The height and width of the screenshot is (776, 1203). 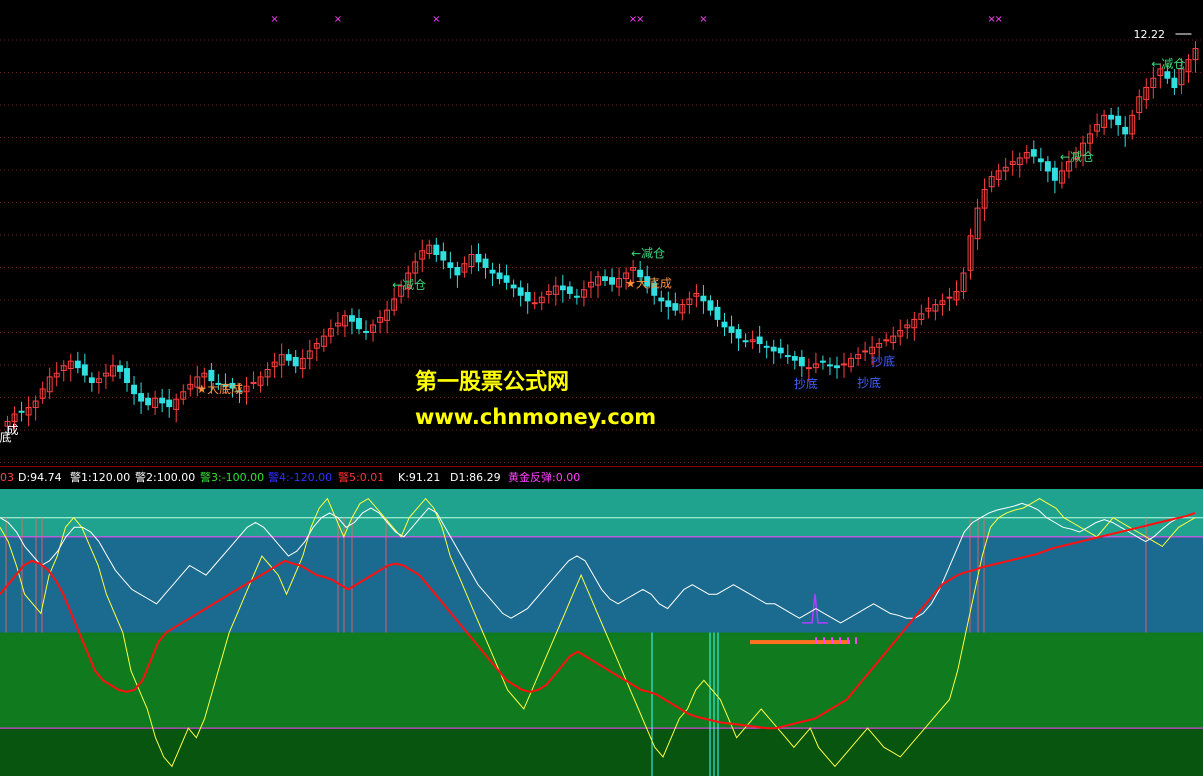 I want to click on indicator-value: D:94.74, so click(x=40, y=477).